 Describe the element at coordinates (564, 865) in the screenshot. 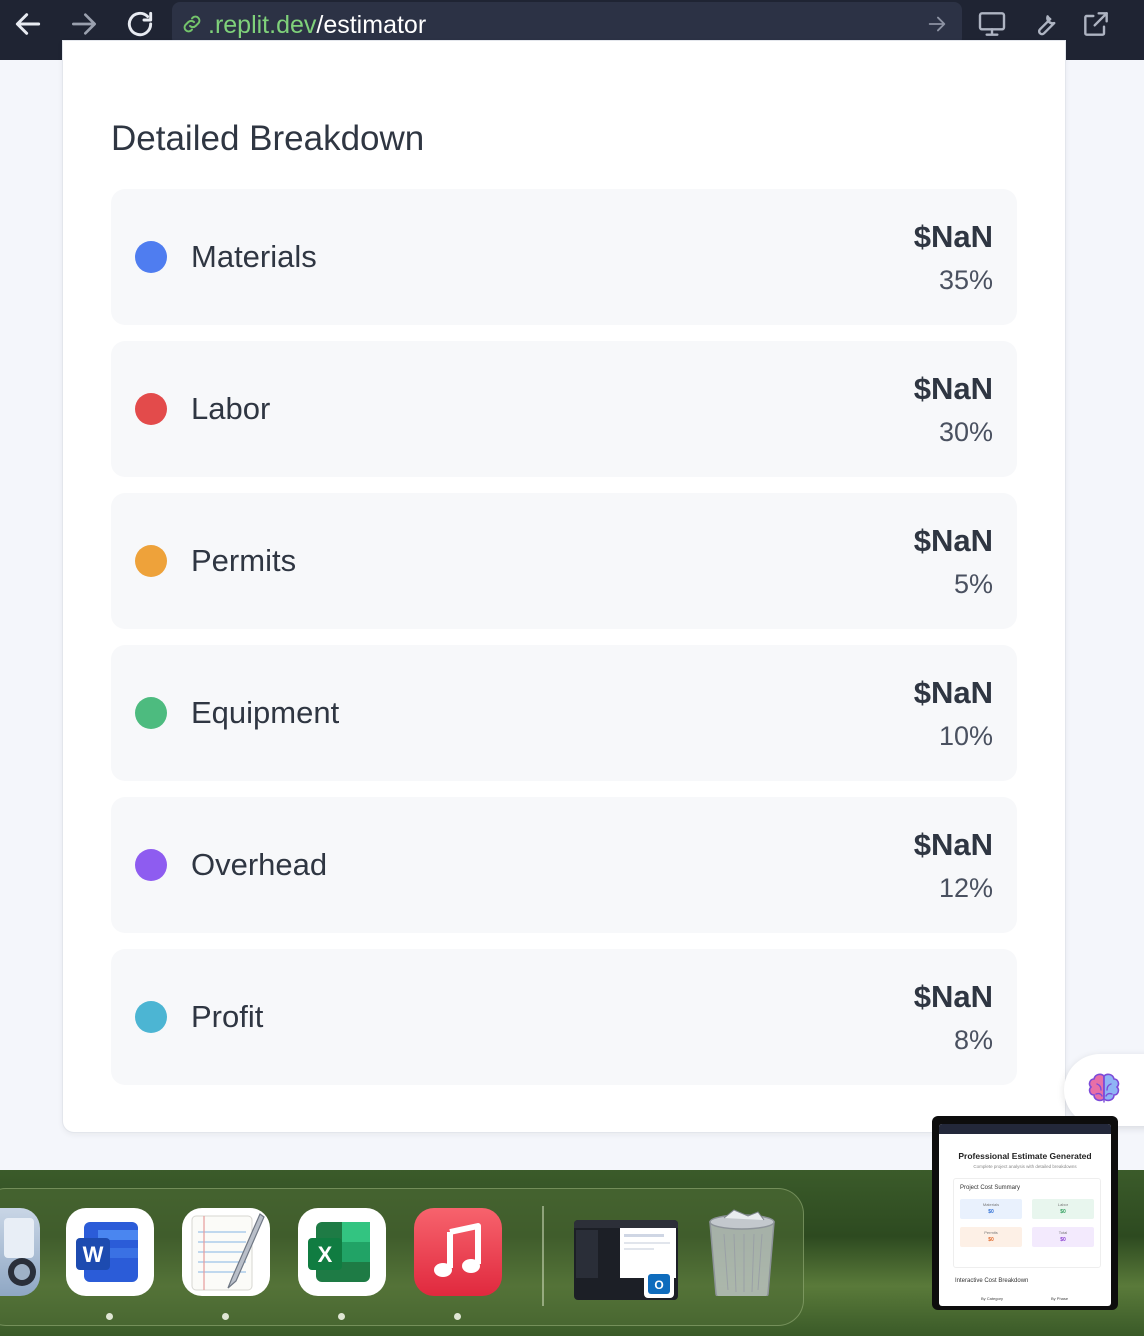

I see `breakdown-row-overhead: Overhead $NaN 12%` at that location.